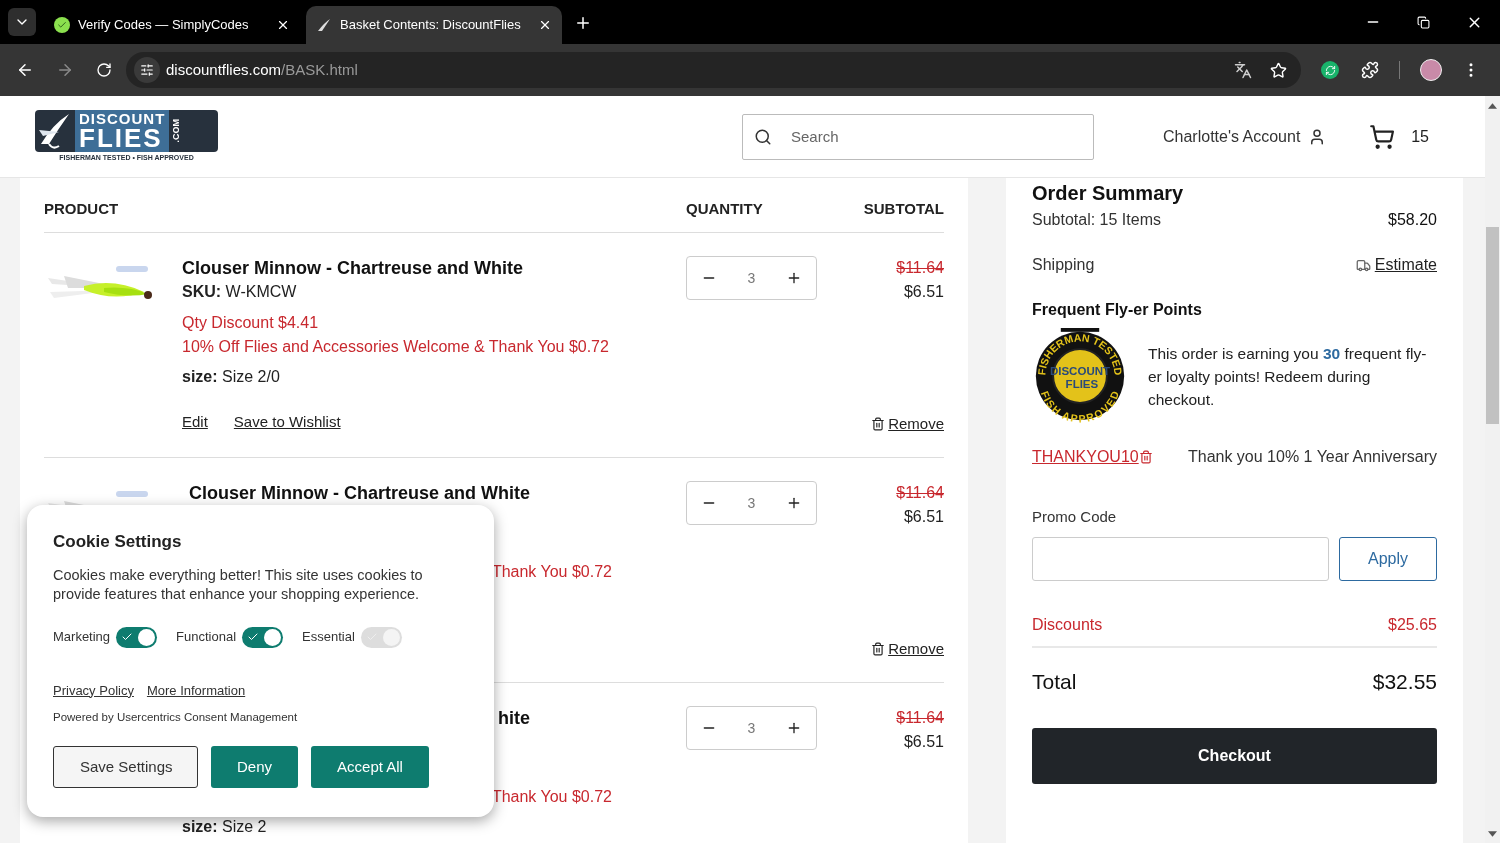 This screenshot has width=1500, height=843. Describe the element at coordinates (121, 138) in the screenshot. I see `logo-text: FLIES` at that location.